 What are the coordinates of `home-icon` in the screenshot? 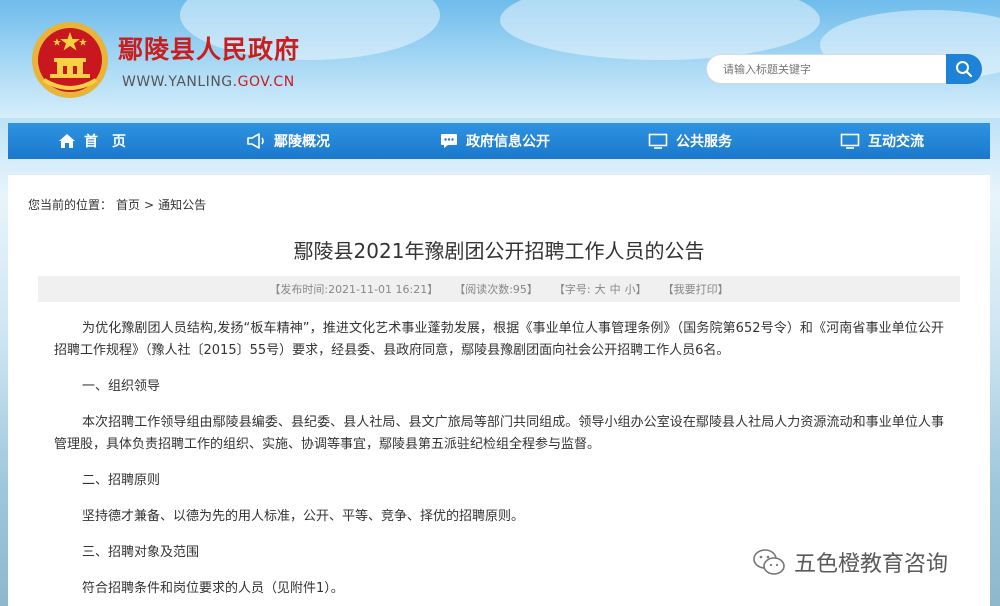 It's located at (67, 141).